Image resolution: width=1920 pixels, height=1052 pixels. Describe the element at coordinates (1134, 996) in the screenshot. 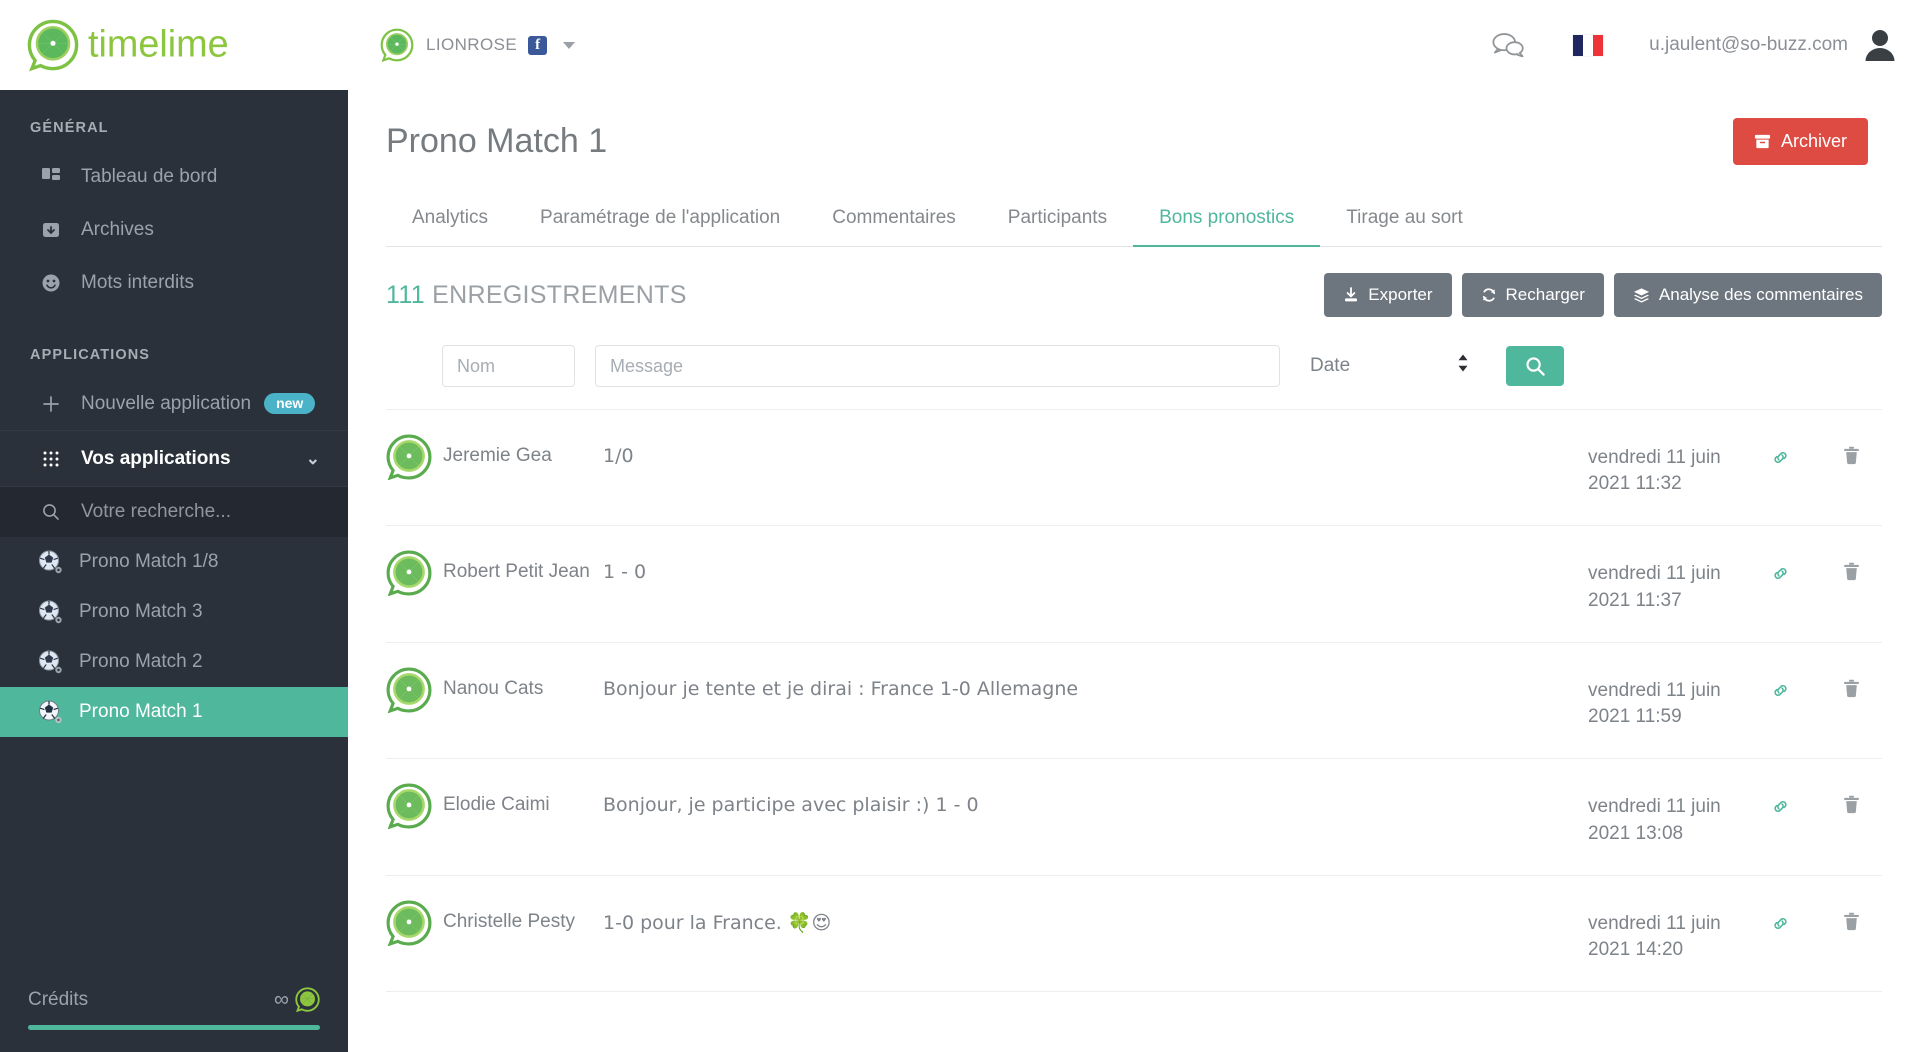

I see `table-row-partial` at that location.